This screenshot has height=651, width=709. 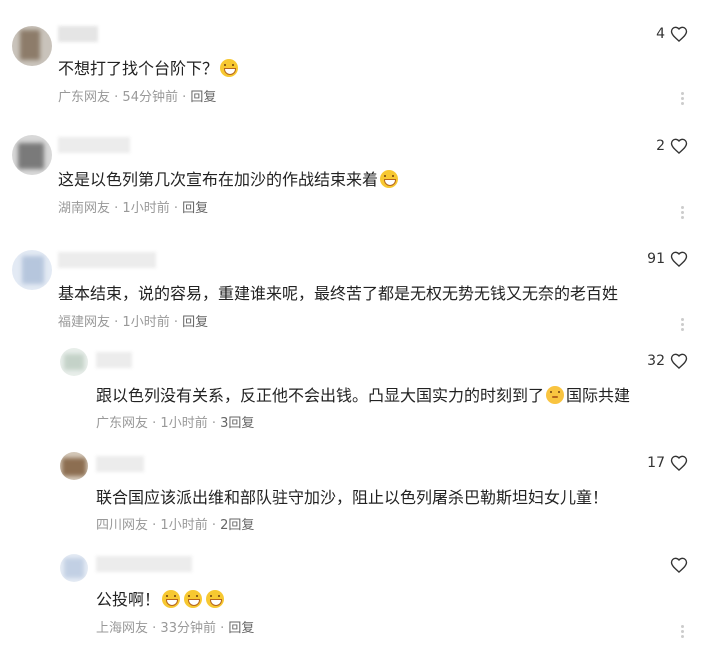 What do you see at coordinates (237, 525) in the screenshot?
I see `replies-link: 2回复` at bounding box center [237, 525].